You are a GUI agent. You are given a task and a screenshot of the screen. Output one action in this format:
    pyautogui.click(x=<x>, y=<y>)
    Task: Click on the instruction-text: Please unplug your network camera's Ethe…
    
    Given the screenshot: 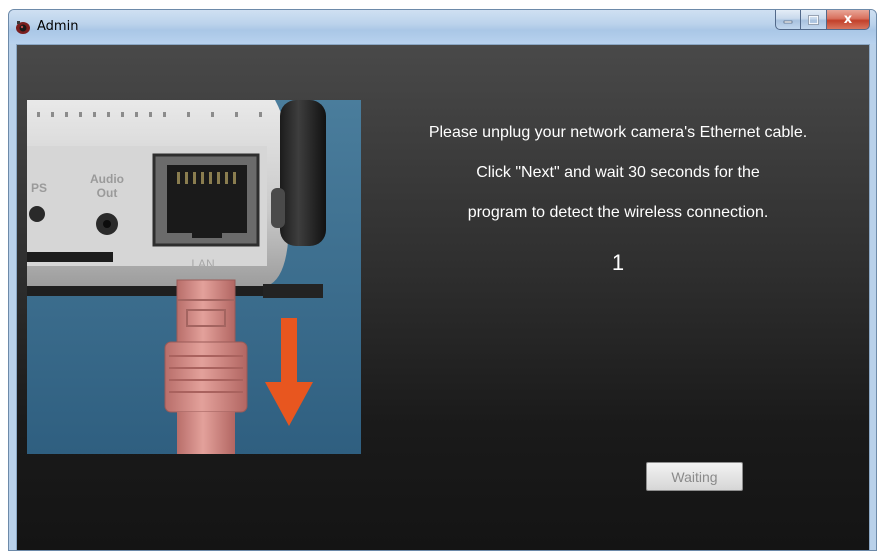 What is the action you would take?
    pyautogui.click(x=618, y=173)
    